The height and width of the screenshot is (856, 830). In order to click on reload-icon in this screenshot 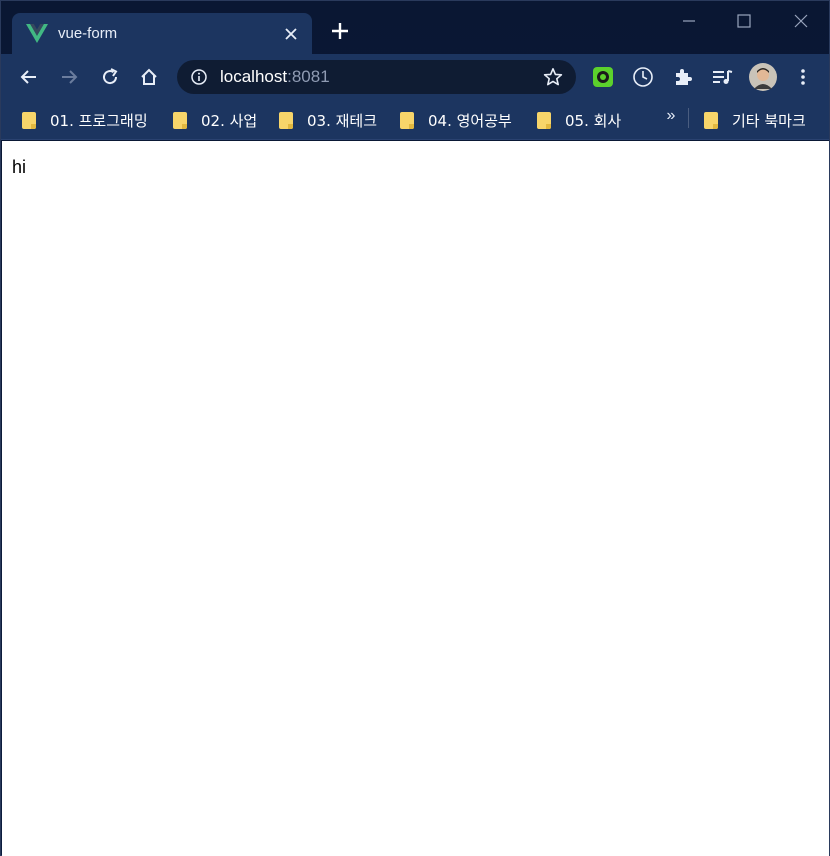, I will do `click(110, 77)`.